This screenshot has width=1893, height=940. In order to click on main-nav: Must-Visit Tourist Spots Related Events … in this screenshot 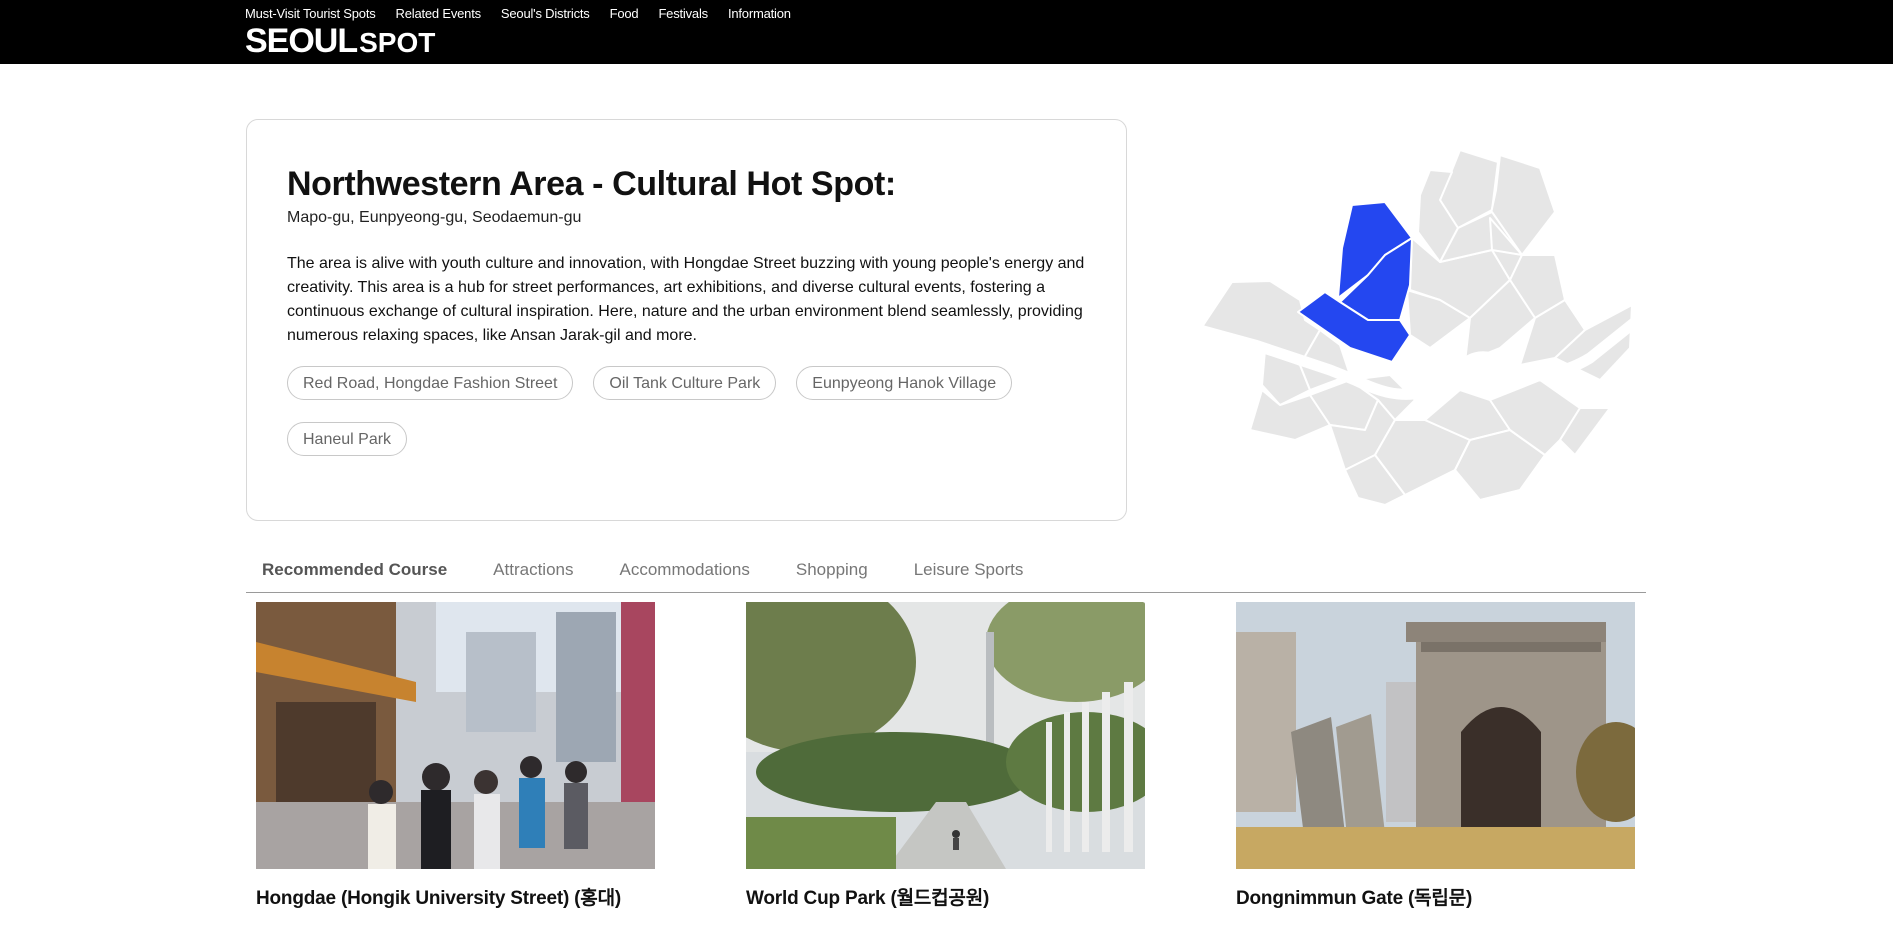, I will do `click(528, 14)`.